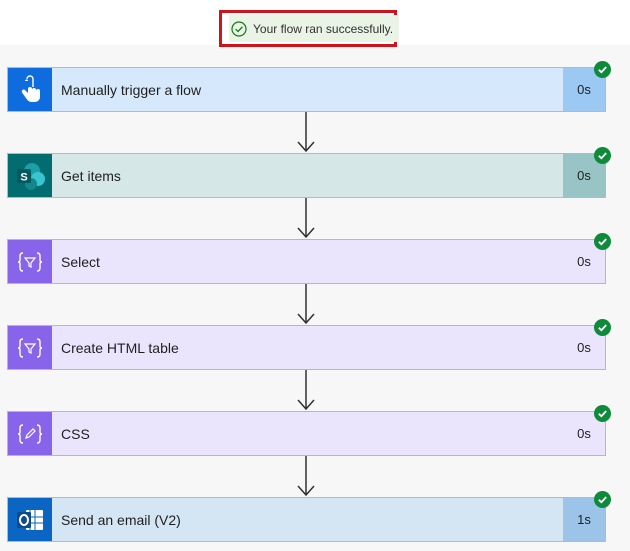  I want to click on touch-hand-icon, so click(30, 88).